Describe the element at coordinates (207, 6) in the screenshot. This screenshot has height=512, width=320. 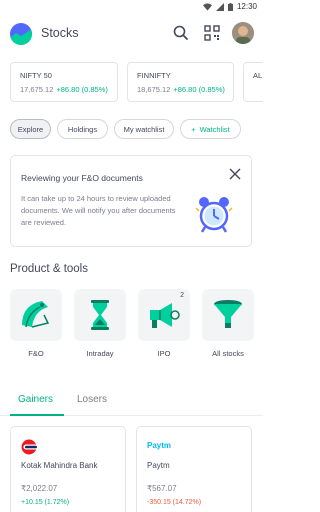
I see `wifi-icon` at that location.